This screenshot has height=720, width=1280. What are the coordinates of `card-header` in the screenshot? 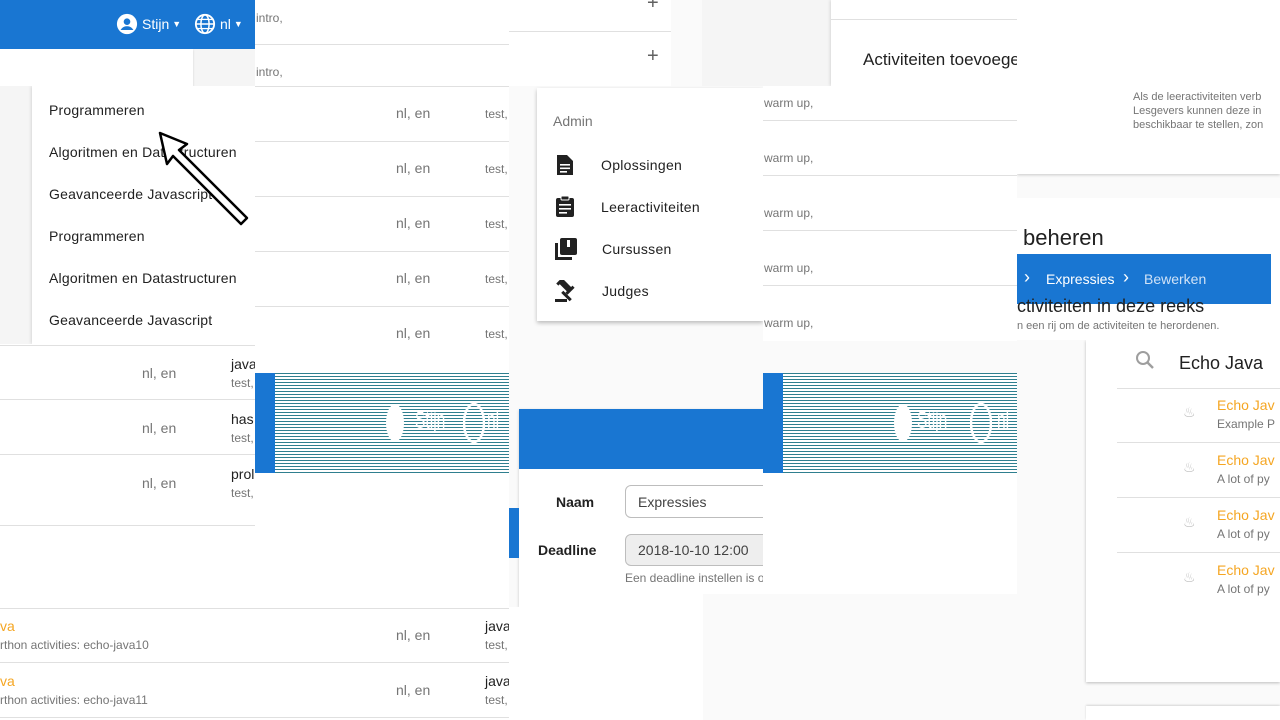 It's located at (641, 439).